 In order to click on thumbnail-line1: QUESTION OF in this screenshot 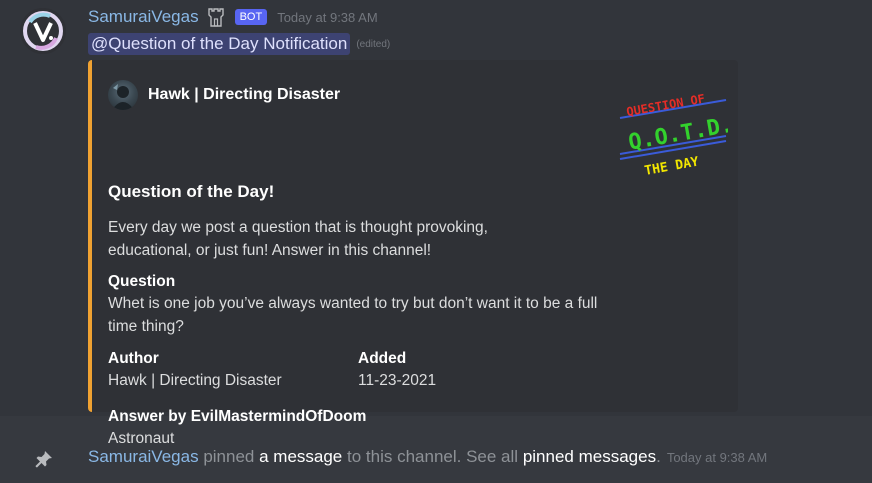, I will do `click(665, 105)`.